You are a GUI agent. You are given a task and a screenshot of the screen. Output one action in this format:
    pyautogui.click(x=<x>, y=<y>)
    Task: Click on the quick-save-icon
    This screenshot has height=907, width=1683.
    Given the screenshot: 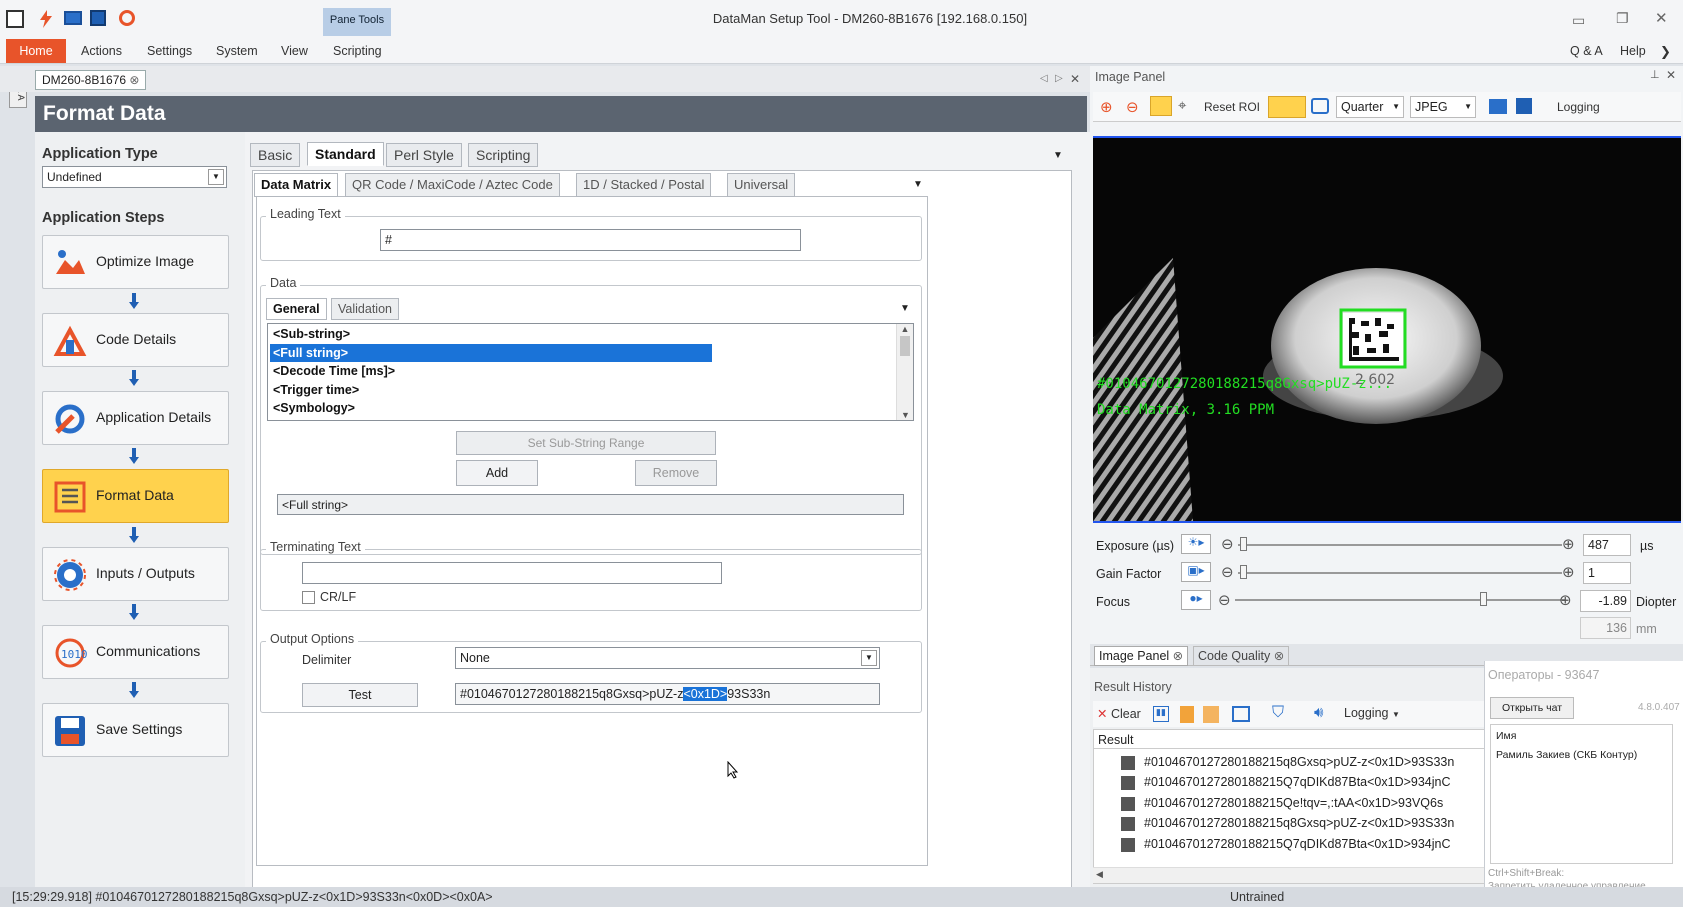 What is the action you would take?
    pyautogui.click(x=98, y=18)
    